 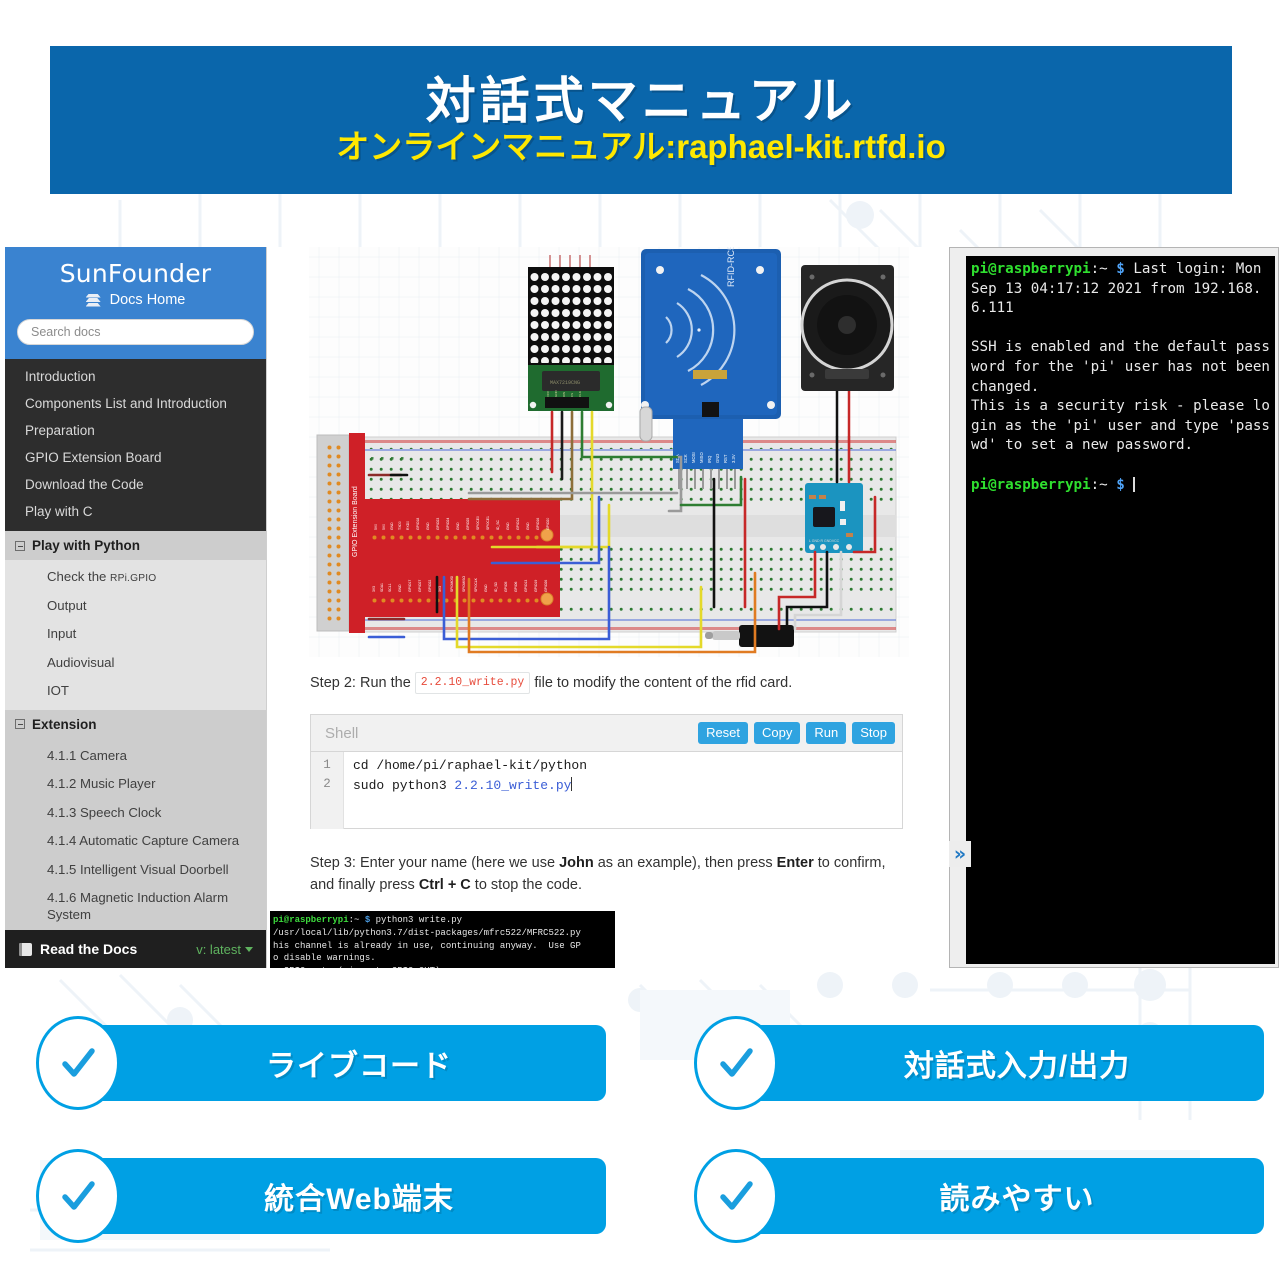 What do you see at coordinates (418, 524) in the screenshot?
I see `svg-text: GPIO18` at bounding box center [418, 524].